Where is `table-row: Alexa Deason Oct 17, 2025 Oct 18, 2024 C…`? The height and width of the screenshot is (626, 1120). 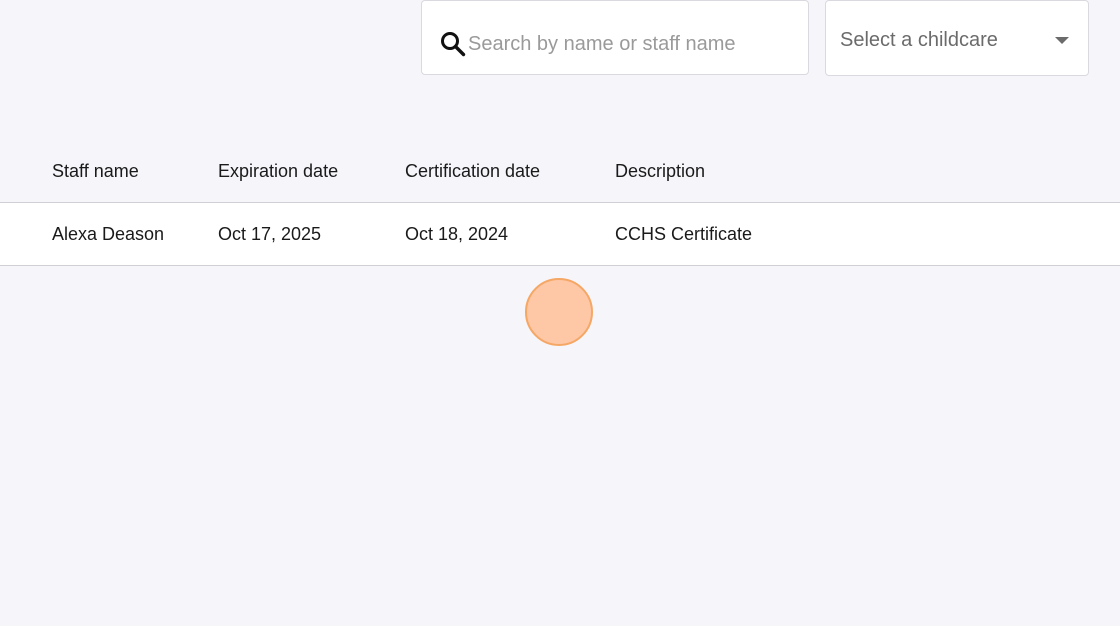
table-row: Alexa Deason Oct 17, 2025 Oct 18, 2024 C… is located at coordinates (560, 234).